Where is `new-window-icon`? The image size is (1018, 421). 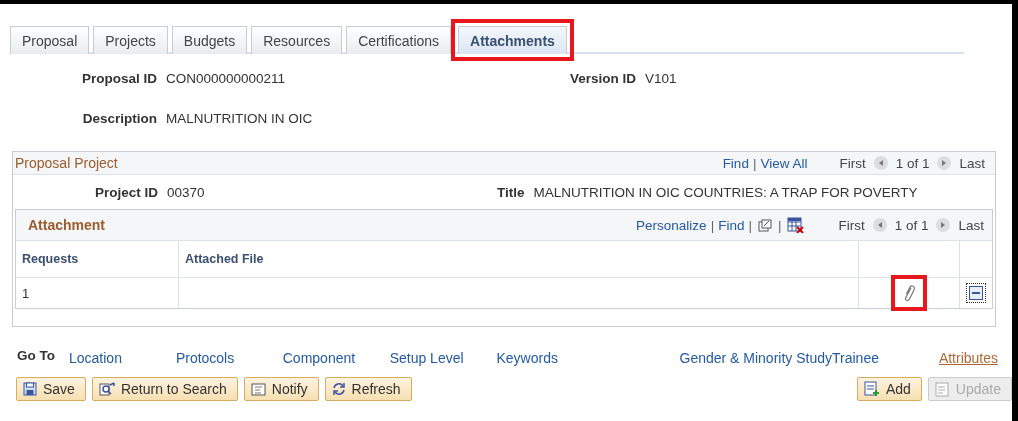 new-window-icon is located at coordinates (764, 225).